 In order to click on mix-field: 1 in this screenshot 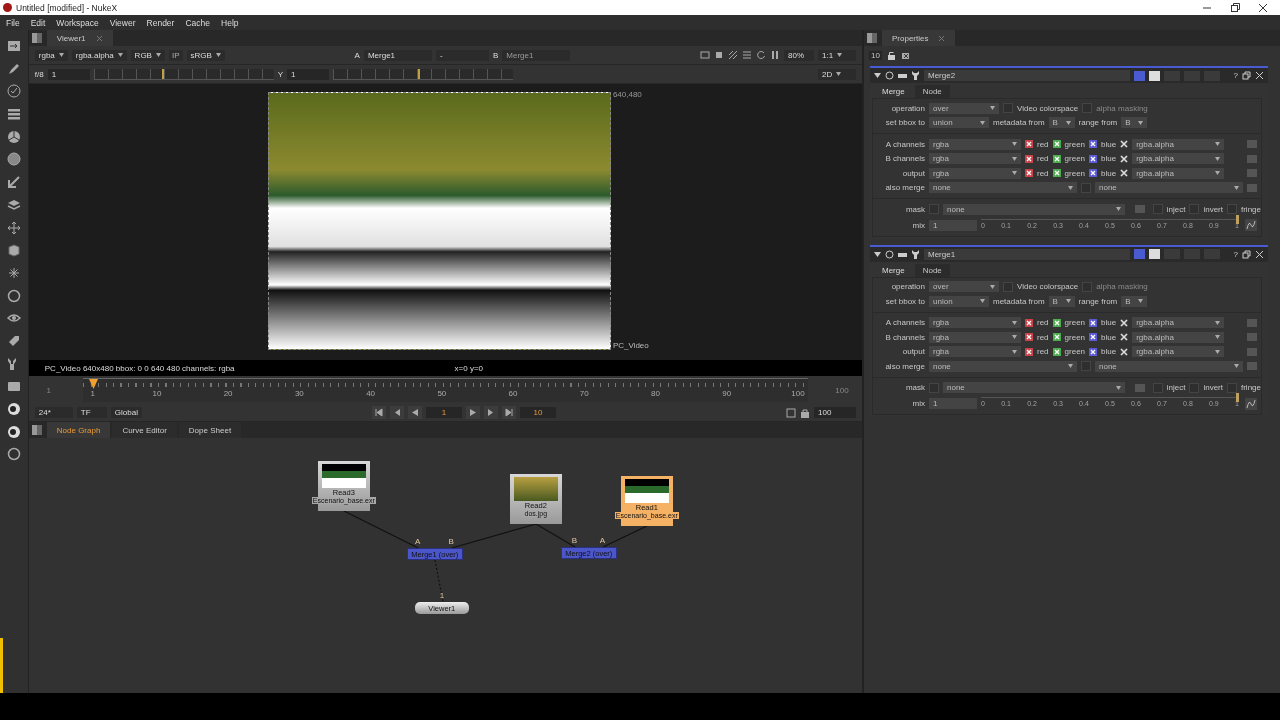, I will do `click(953, 225)`.